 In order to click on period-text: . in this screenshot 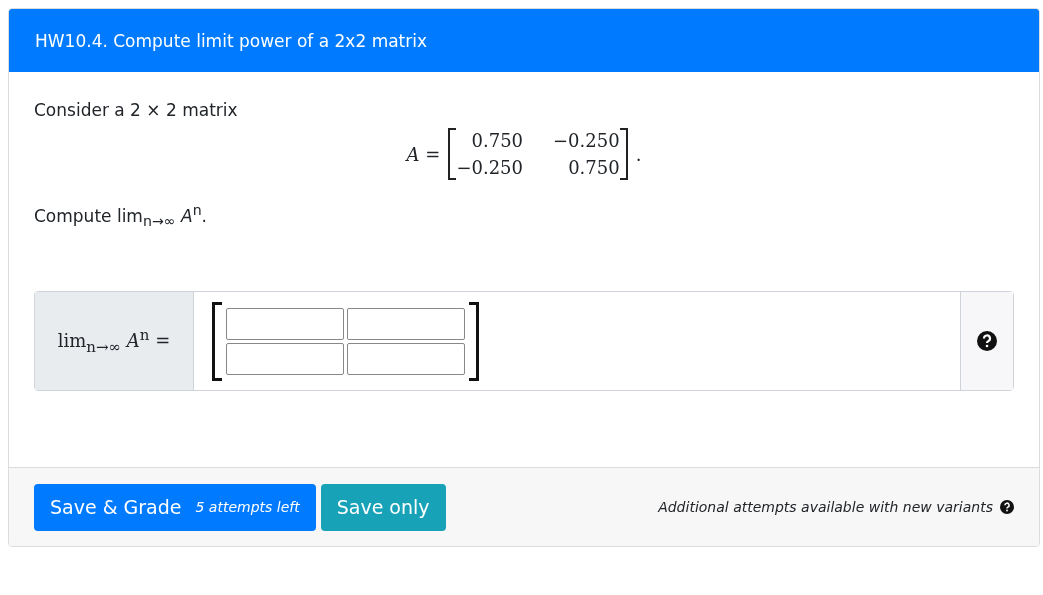, I will do `click(638, 154)`.